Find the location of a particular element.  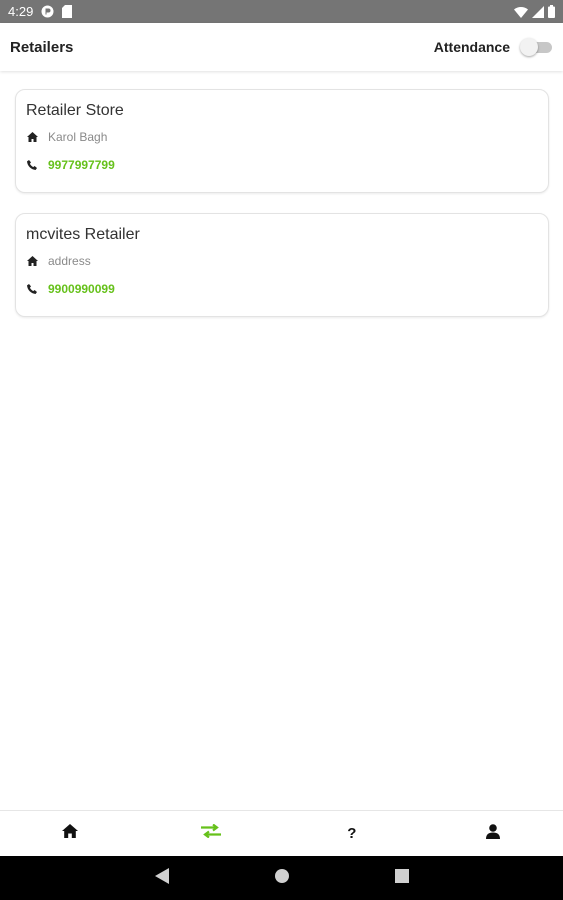

retailer-name: Retailer Store is located at coordinates (75, 110).